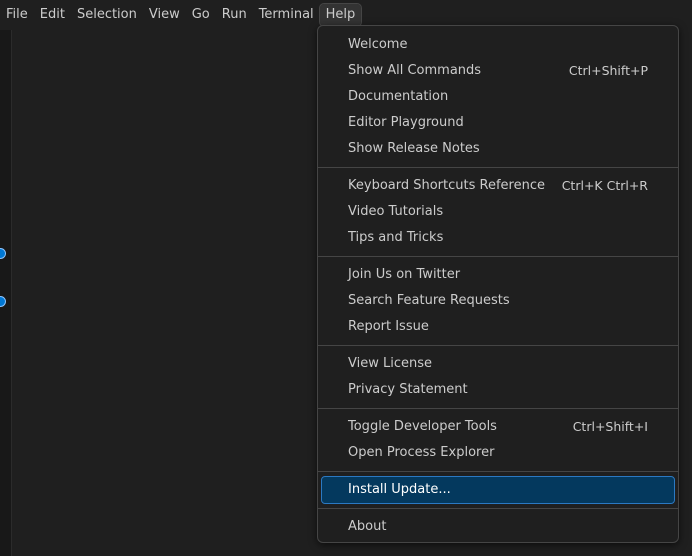 The width and height of the screenshot is (692, 556). Describe the element at coordinates (498, 453) in the screenshot. I see `menu-item-open-process-explorer: Open Process Explorer` at that location.